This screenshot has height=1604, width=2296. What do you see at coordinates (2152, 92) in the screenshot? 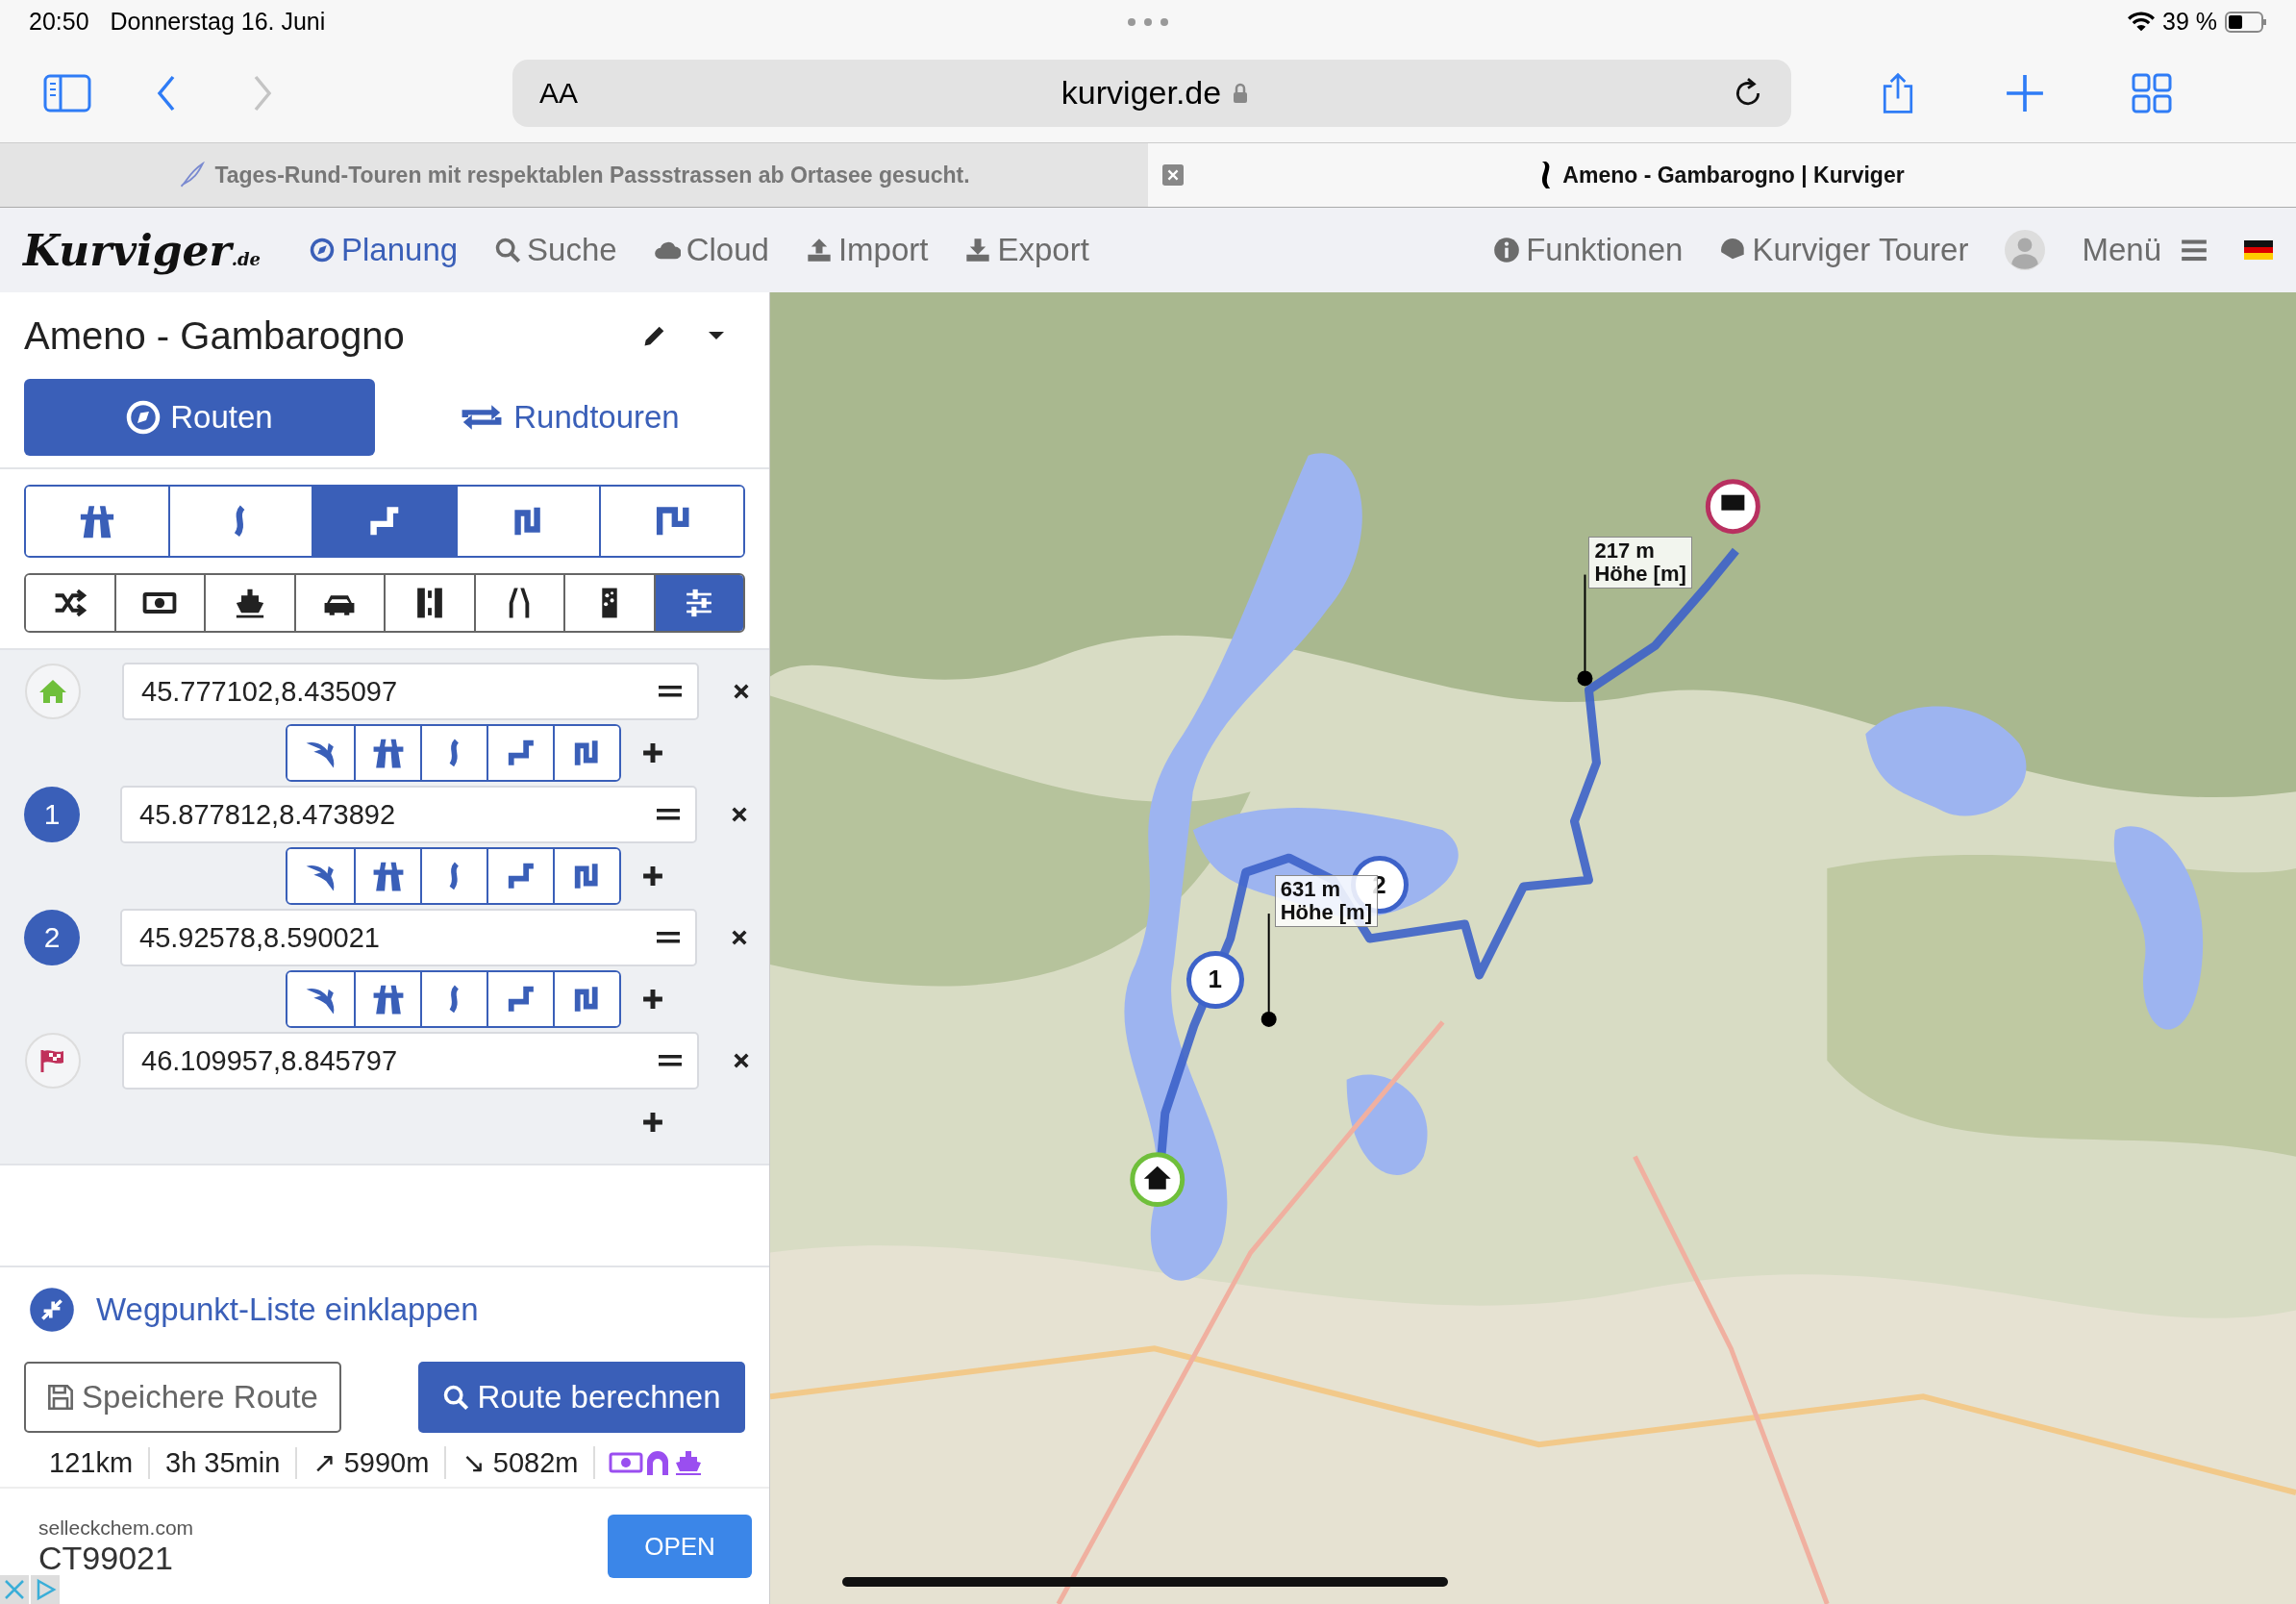
I see `tabs-icon` at bounding box center [2152, 92].